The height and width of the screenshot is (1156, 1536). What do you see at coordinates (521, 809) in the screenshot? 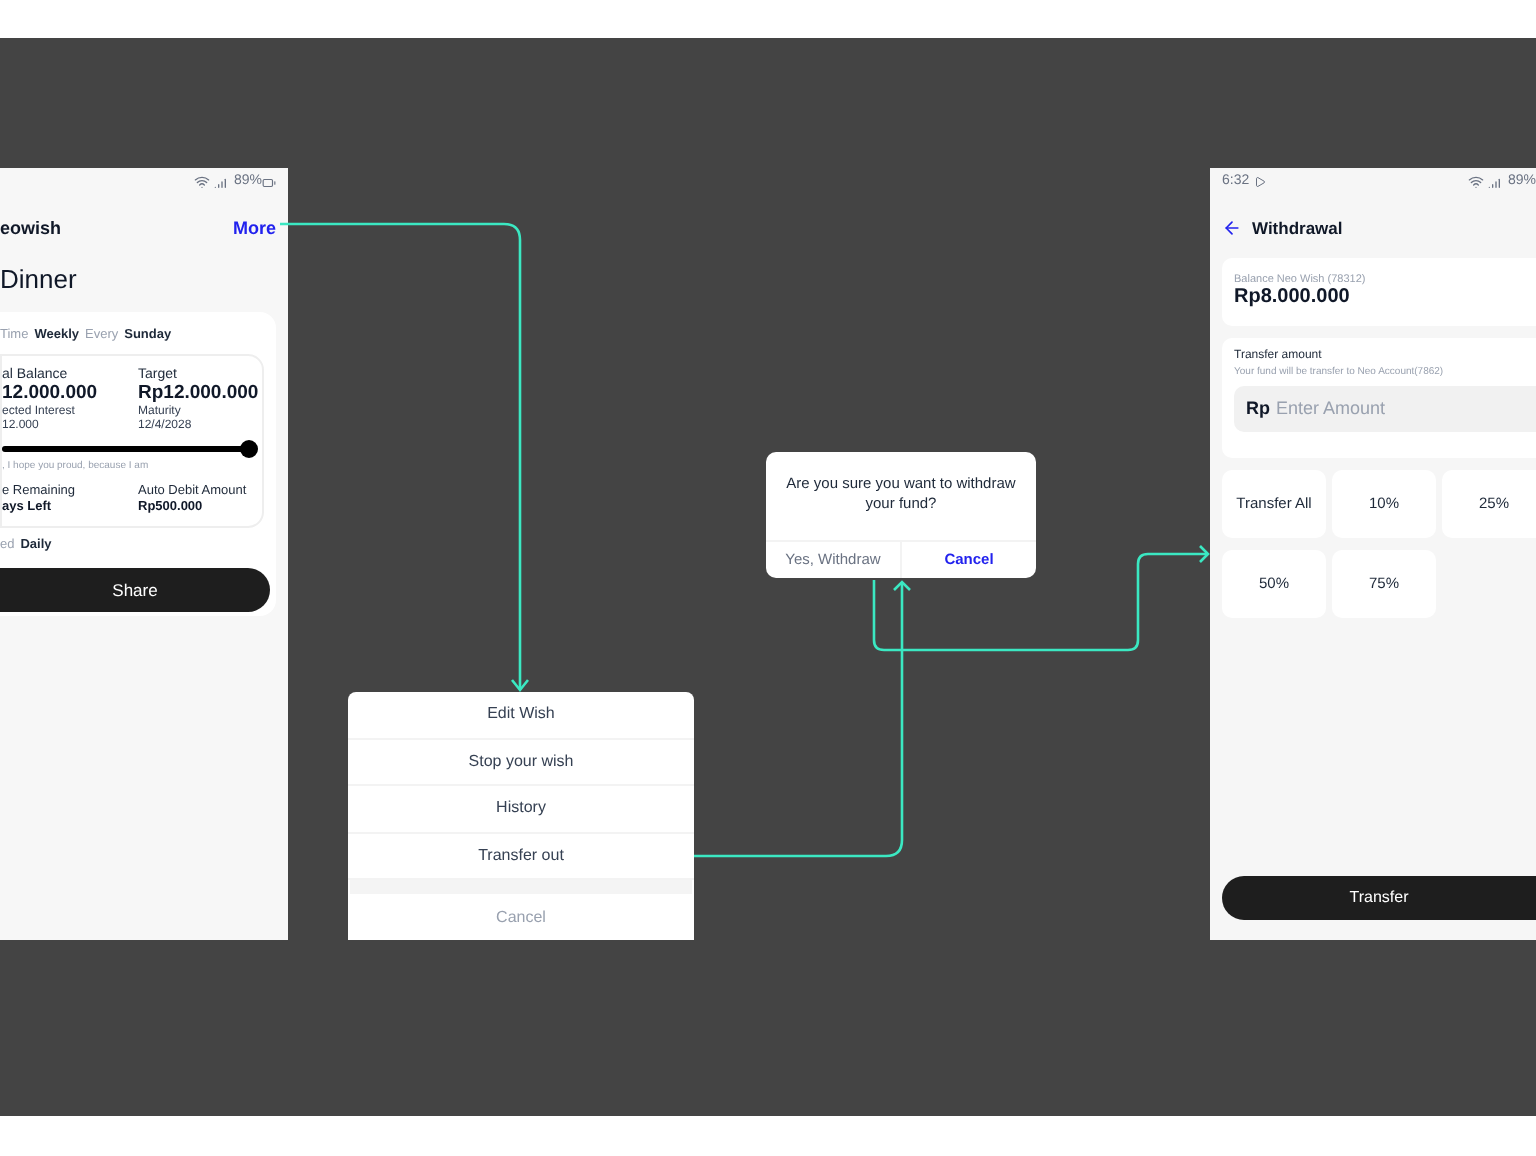
I see `menu-item: History` at bounding box center [521, 809].